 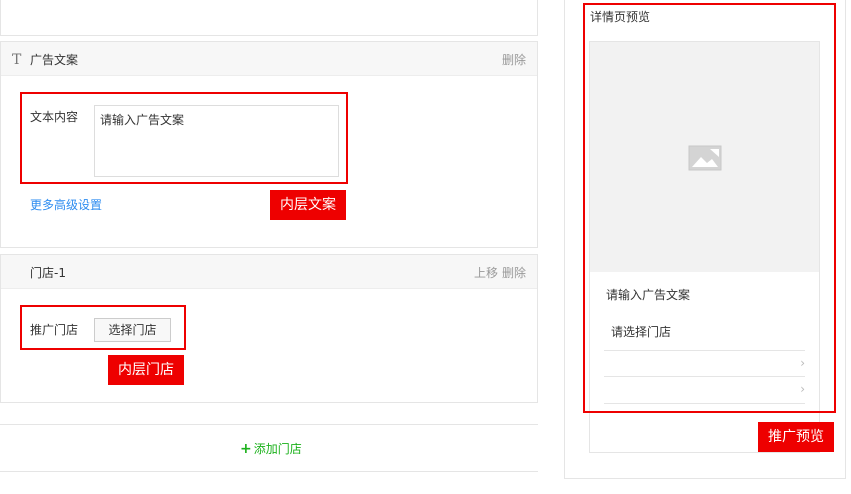 I want to click on add-store-bar: + 添加门店, so click(x=269, y=448).